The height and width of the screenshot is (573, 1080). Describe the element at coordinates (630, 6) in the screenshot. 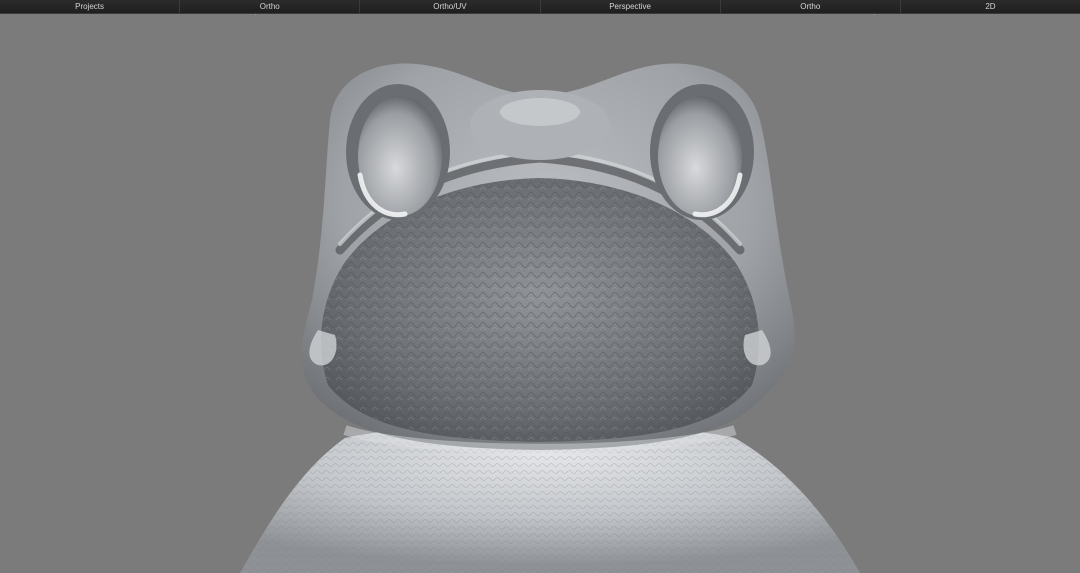

I see `tab-perspective: Perspective` at that location.